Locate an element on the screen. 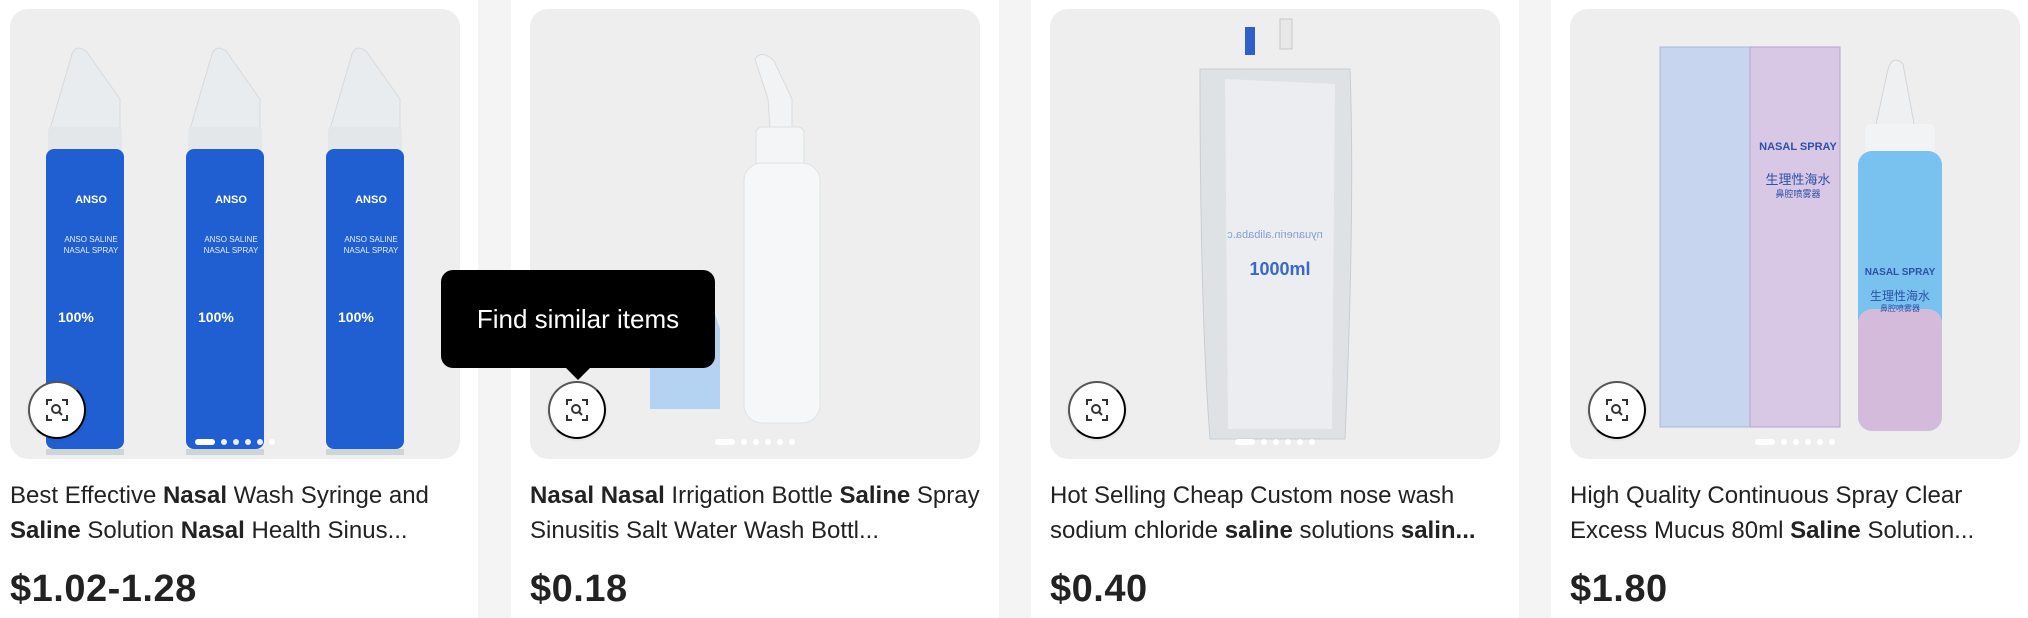  title-segment: Solution is located at coordinates (130, 530).